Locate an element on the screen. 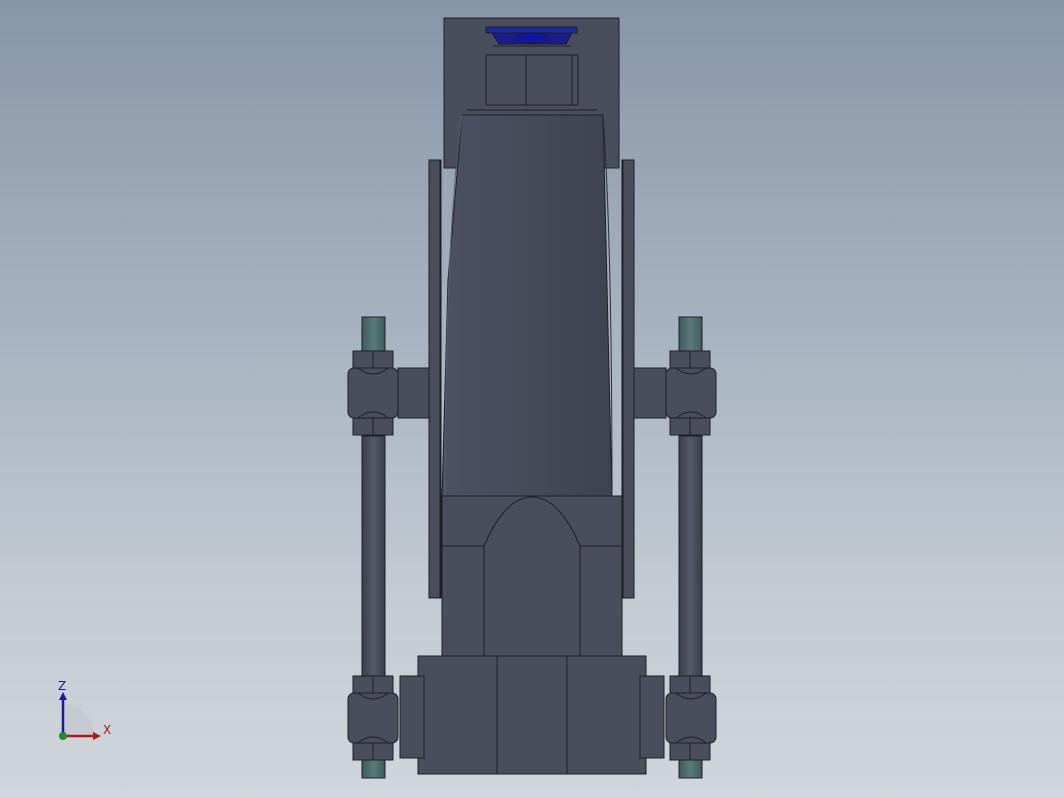 The height and width of the screenshot is (798, 1064). x-axis-label: X is located at coordinates (107, 730).